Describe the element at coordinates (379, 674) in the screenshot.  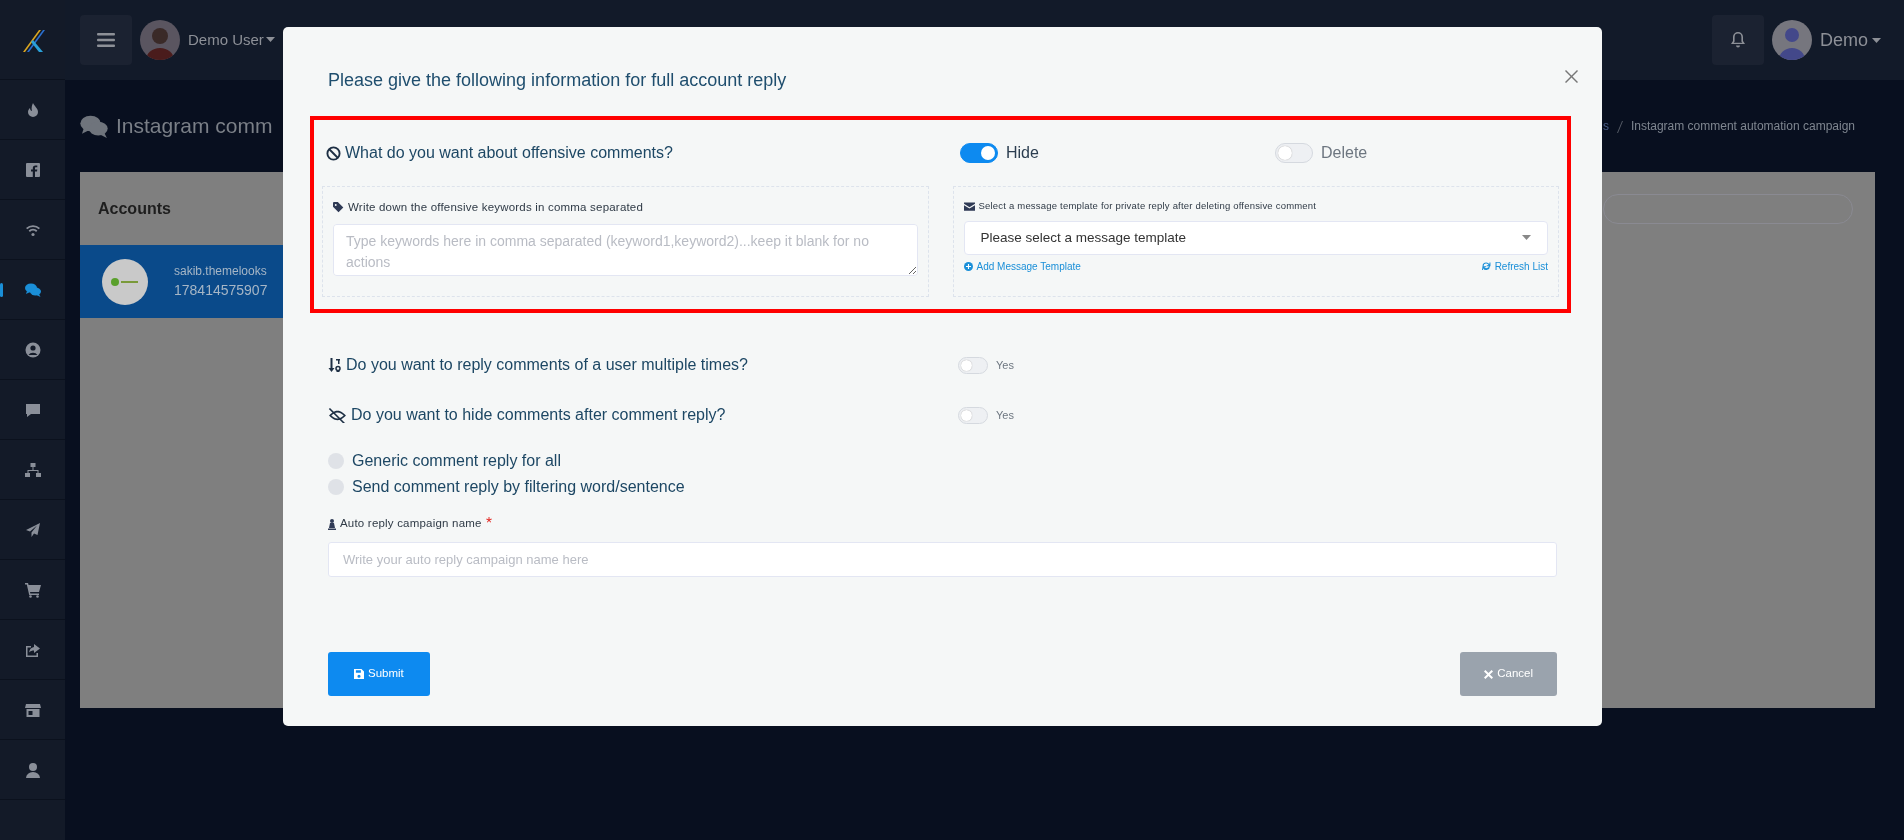
I see `submit-button: Submit` at that location.